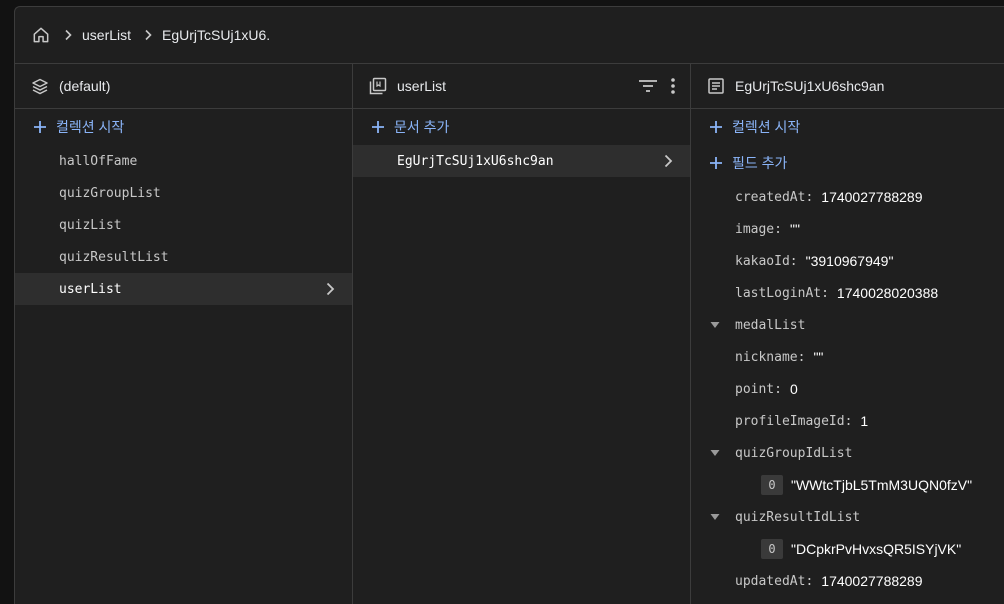  Describe the element at coordinates (422, 86) in the screenshot. I see `collection-name: userList` at that location.